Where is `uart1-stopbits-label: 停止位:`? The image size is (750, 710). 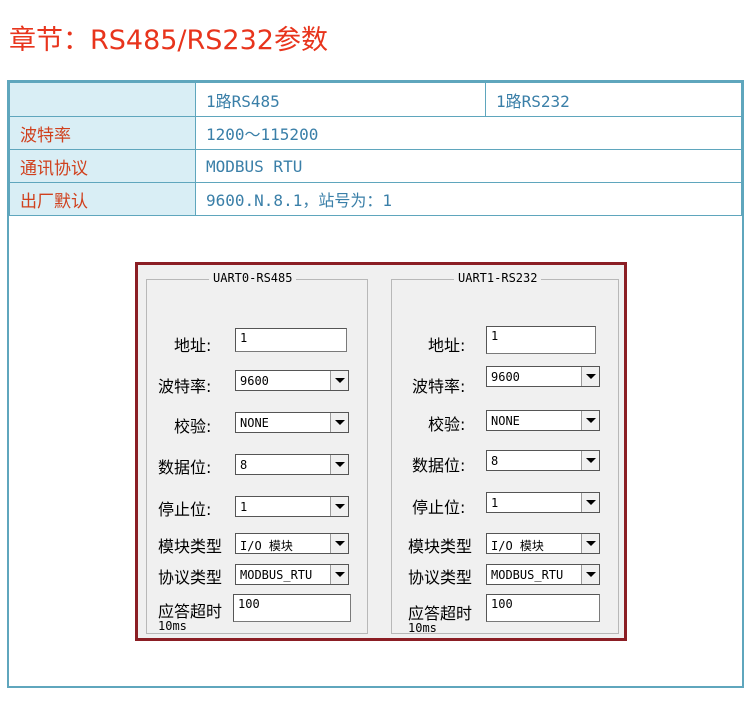 uart1-stopbits-label: 停止位: is located at coordinates (439, 507).